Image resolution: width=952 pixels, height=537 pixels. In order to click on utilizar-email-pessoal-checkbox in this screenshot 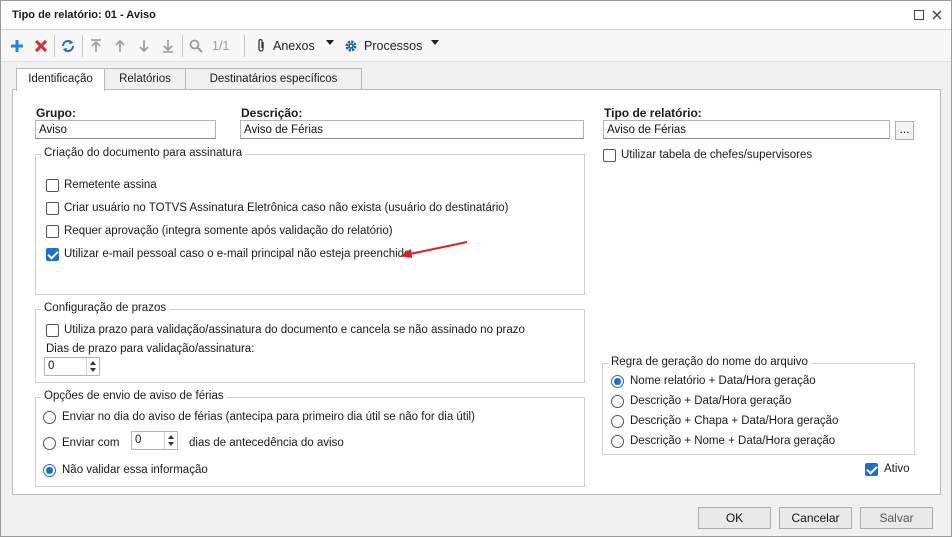, I will do `click(52, 254)`.